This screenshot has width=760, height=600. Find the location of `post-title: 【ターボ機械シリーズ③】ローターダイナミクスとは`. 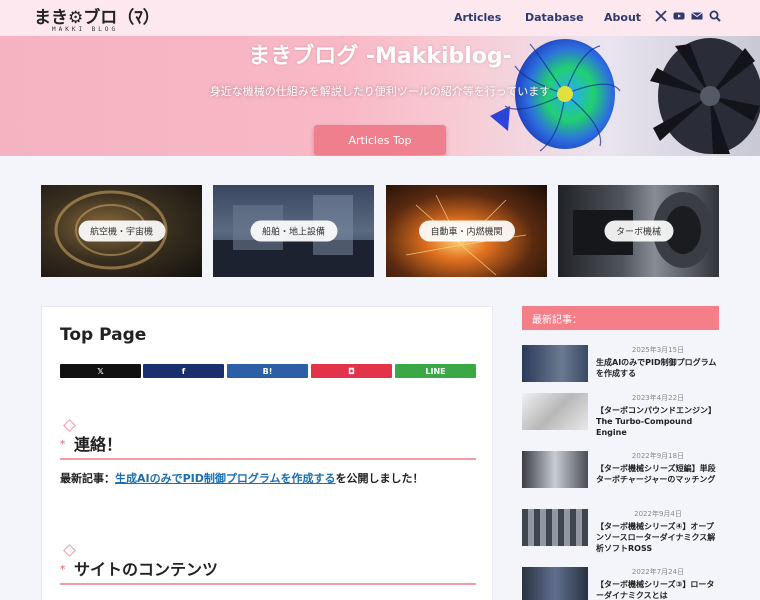

post-title: 【ターボ機械シリーズ③】ローターダイナミクスとは is located at coordinates (658, 589).